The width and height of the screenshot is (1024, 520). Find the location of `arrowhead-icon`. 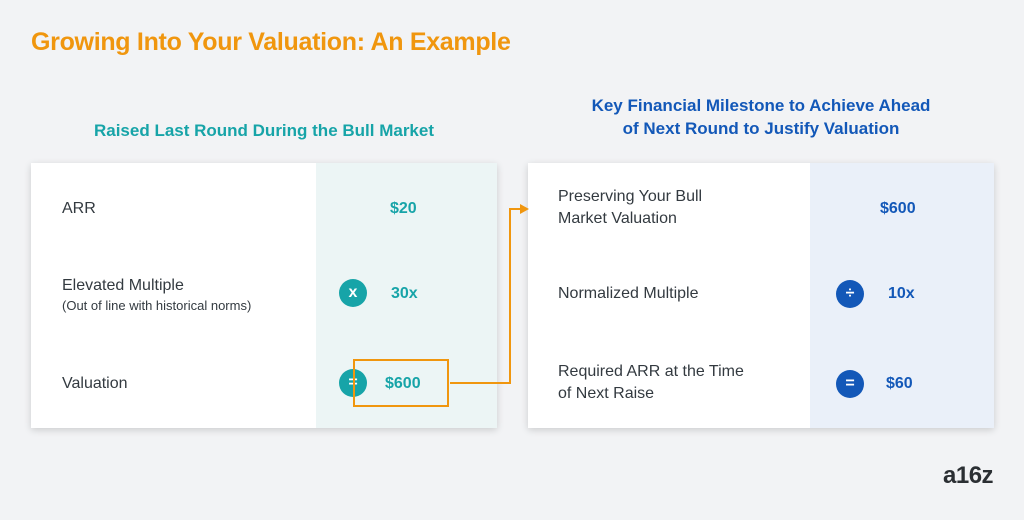

arrowhead-icon is located at coordinates (524, 209).